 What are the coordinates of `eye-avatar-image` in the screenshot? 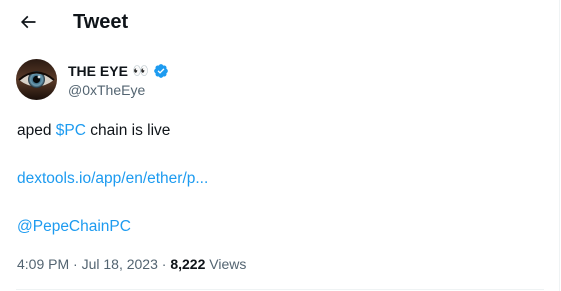 It's located at (36, 79).